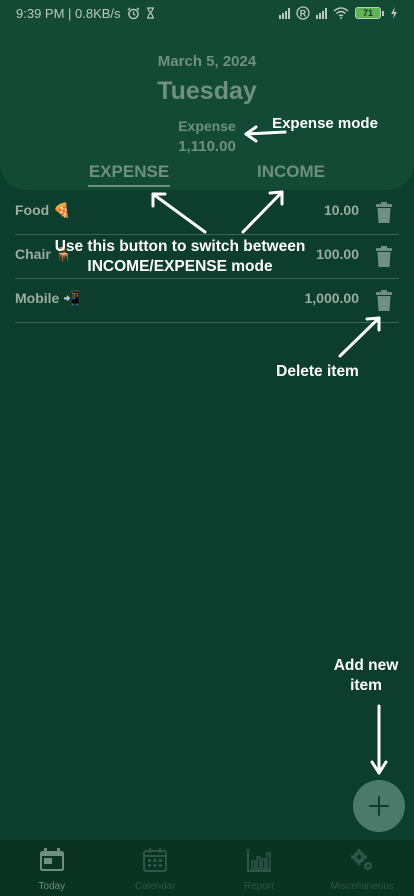  What do you see at coordinates (207, 61) in the screenshot?
I see `current-date: March 5, 2024` at bounding box center [207, 61].